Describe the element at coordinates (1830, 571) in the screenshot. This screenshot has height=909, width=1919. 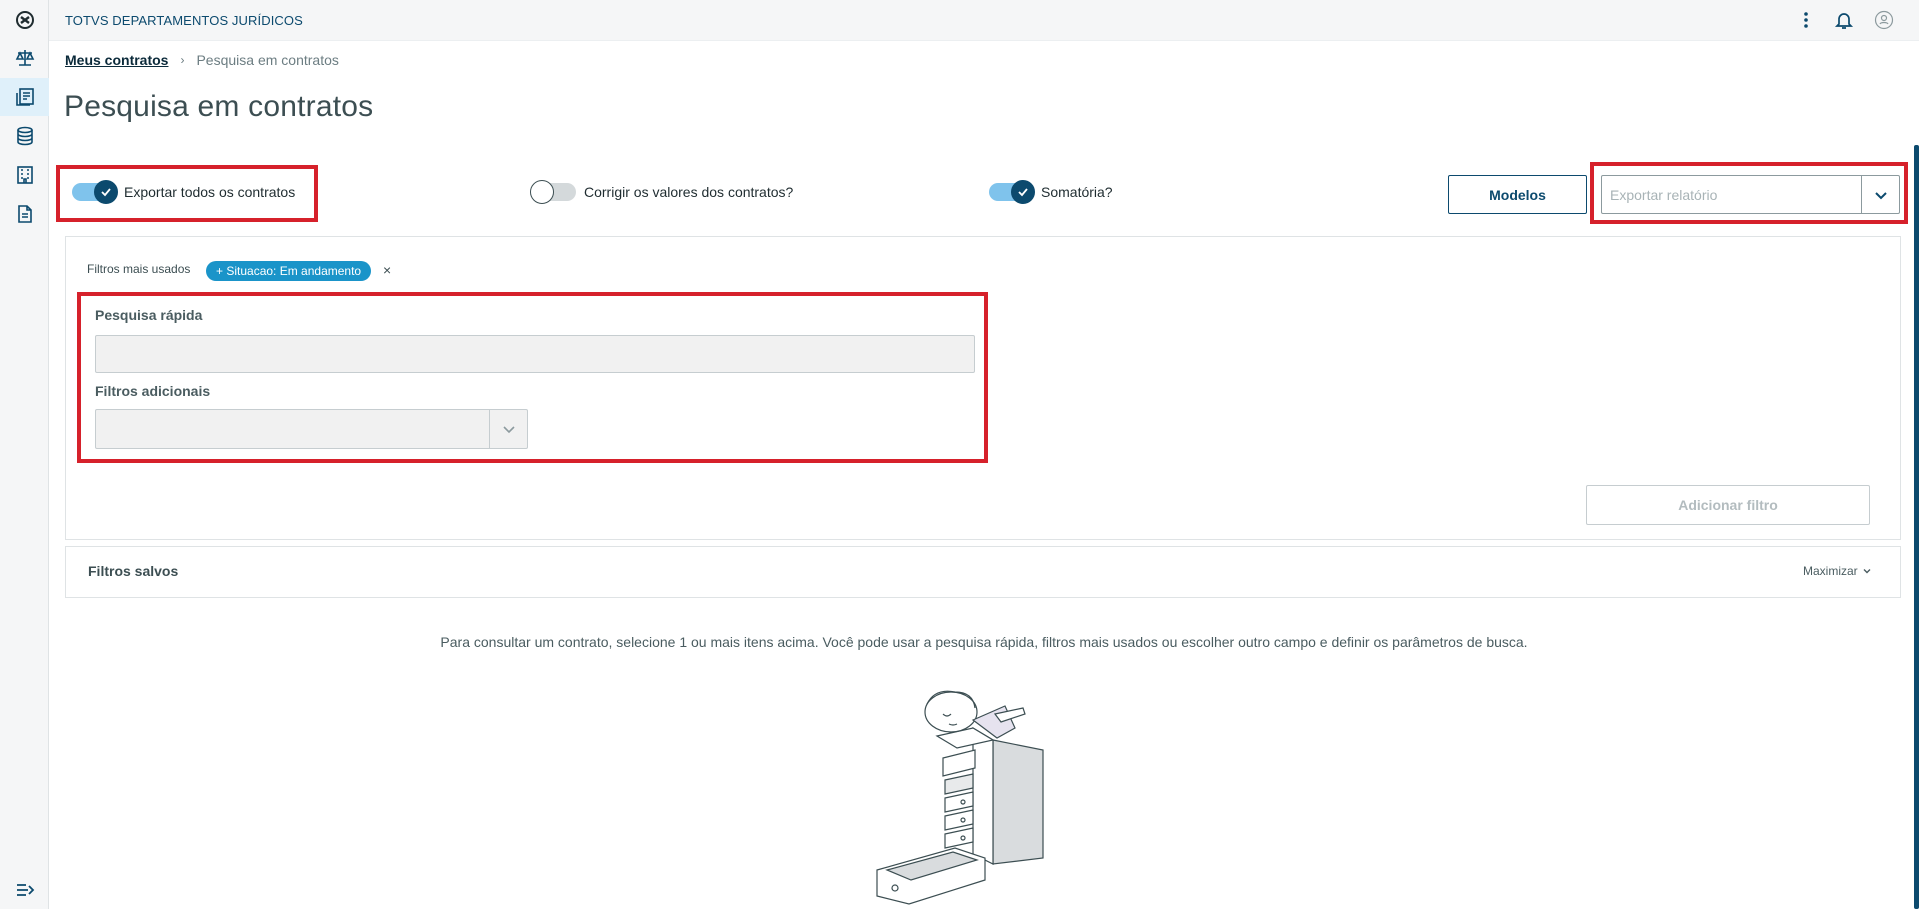
I see `maximize-label: Maximizar` at that location.